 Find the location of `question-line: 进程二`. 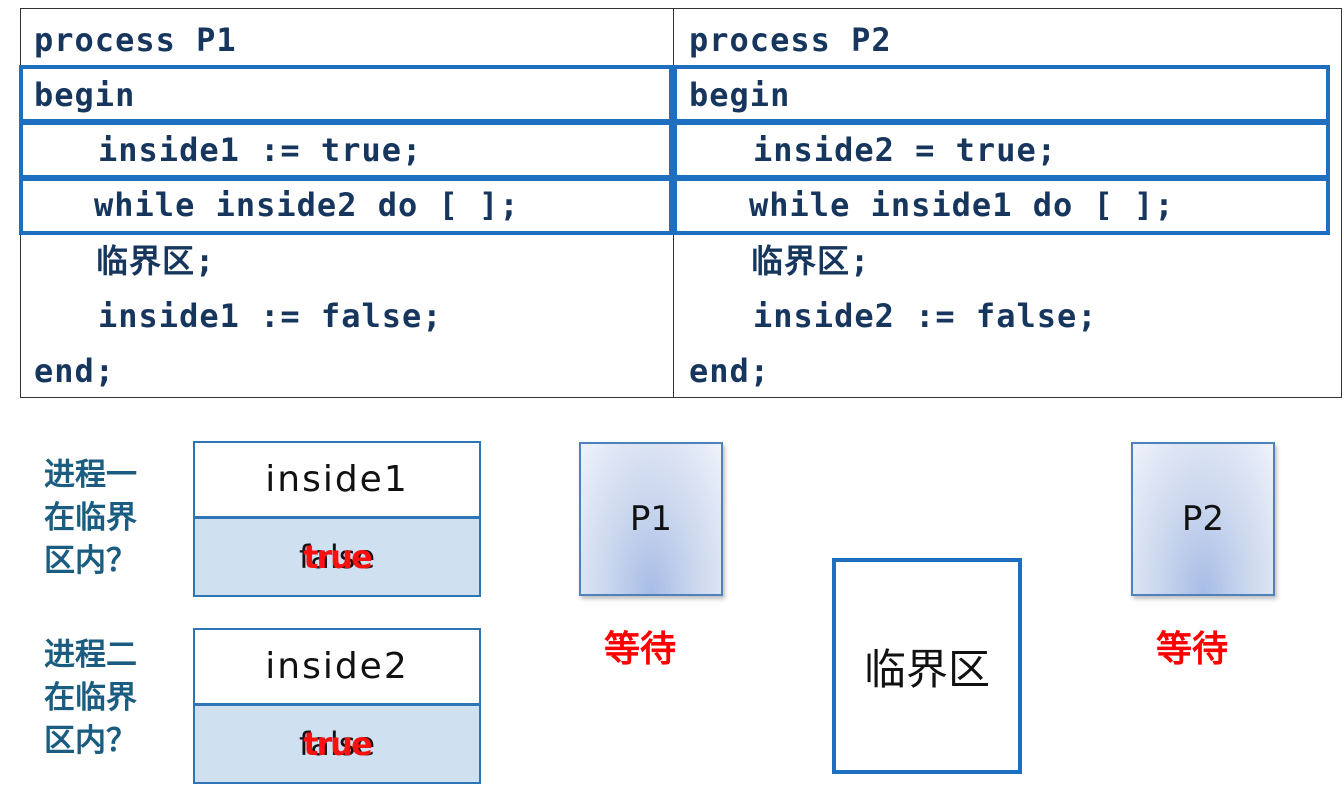

question-line: 进程二 is located at coordinates (90, 655).